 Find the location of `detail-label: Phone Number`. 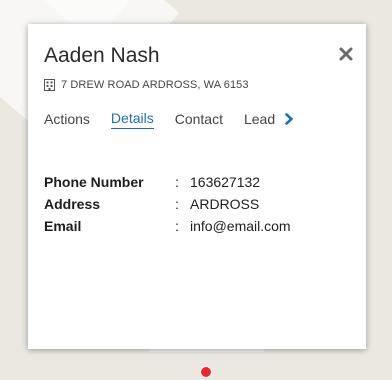

detail-label: Phone Number is located at coordinates (94, 182).